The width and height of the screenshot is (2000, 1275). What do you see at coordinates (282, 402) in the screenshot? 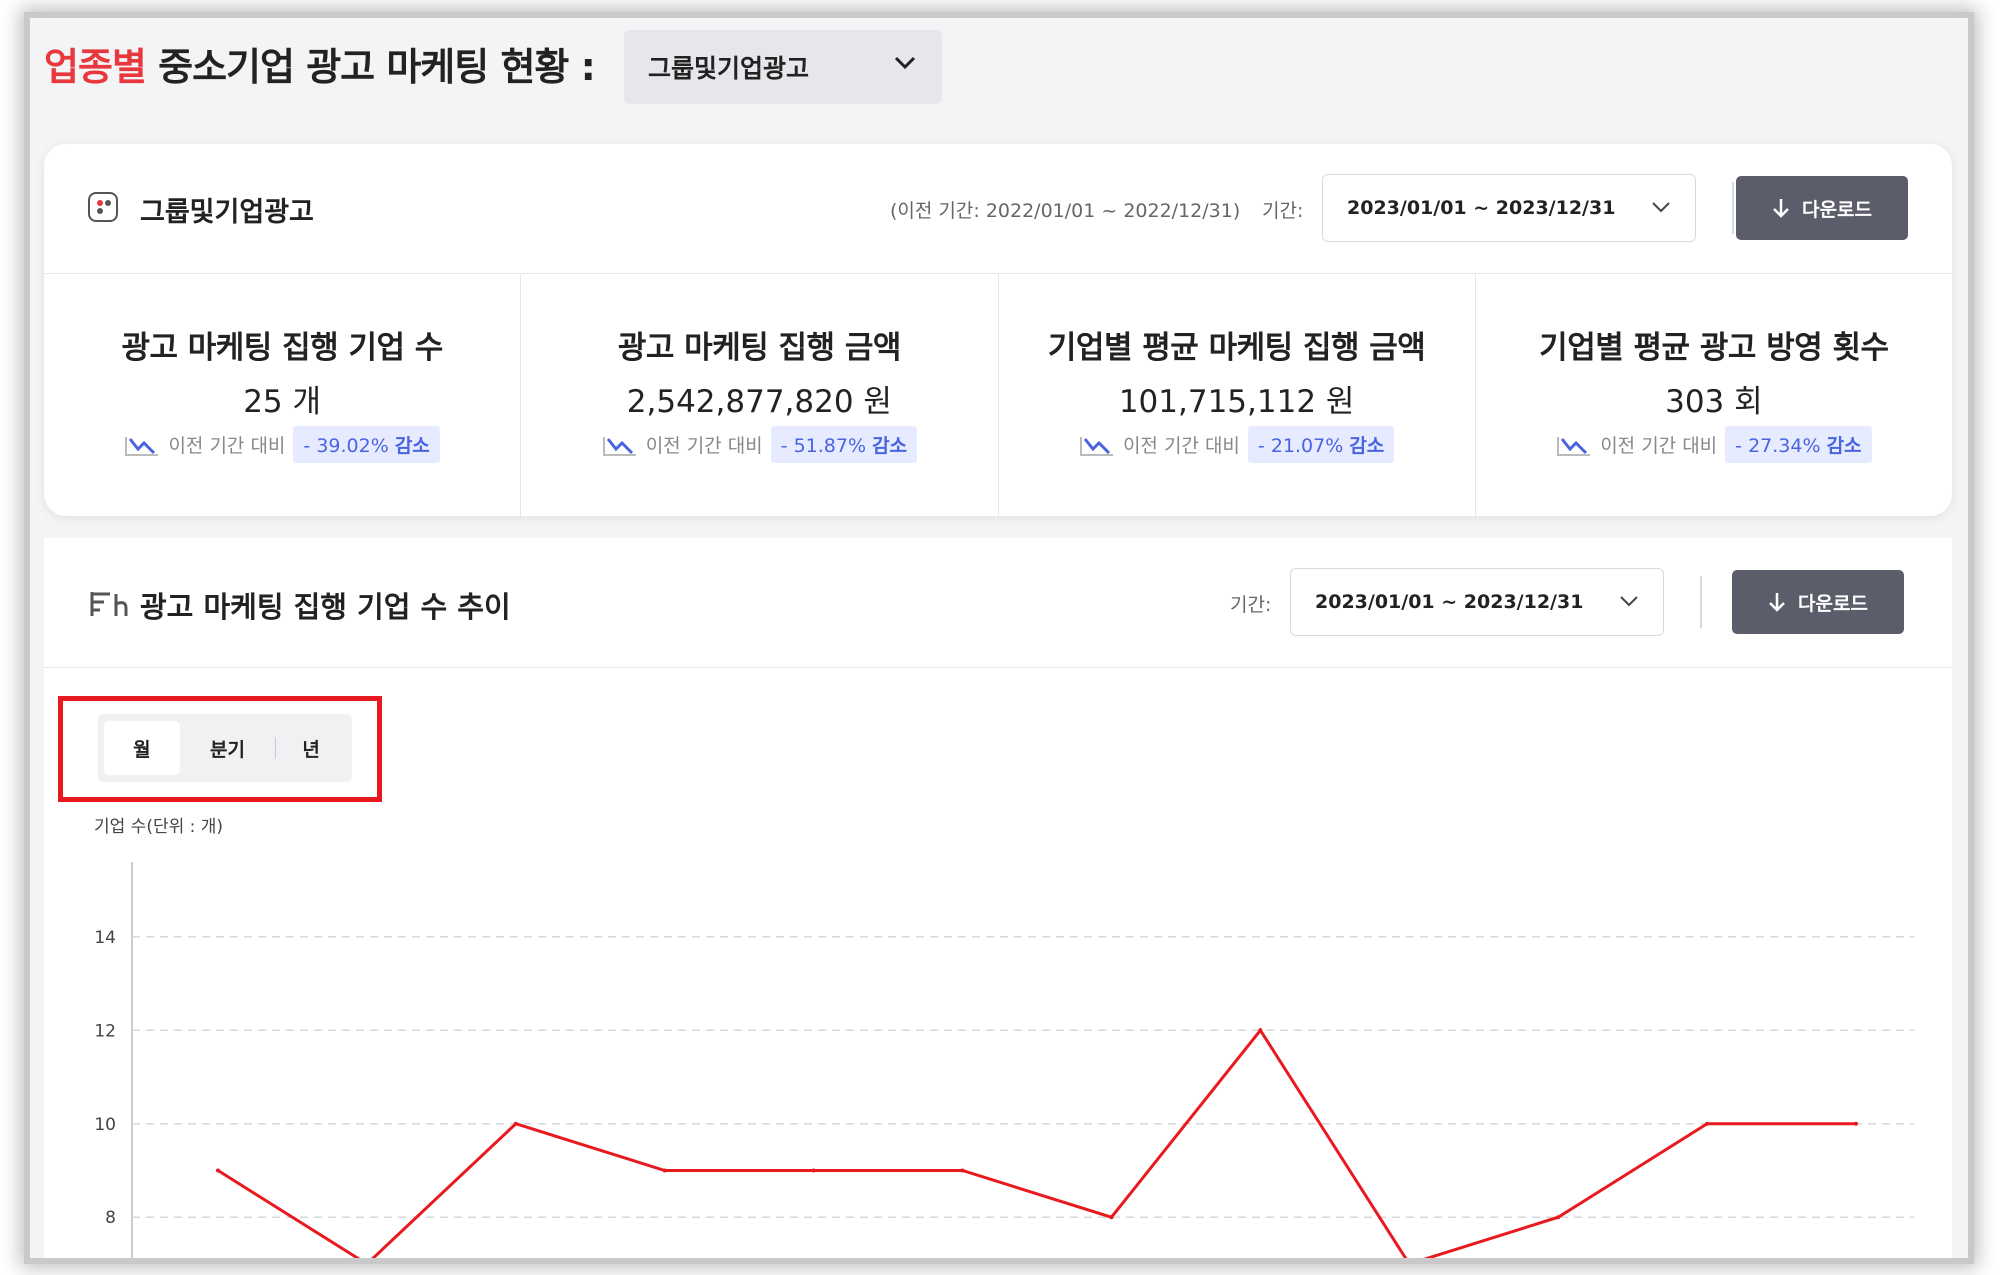
I see `stat-value: 25 개` at bounding box center [282, 402].